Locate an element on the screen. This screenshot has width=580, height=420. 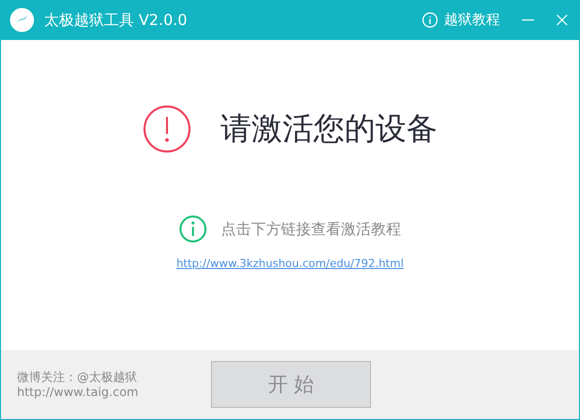
website-text: http://www.taig.com is located at coordinates (78, 392).